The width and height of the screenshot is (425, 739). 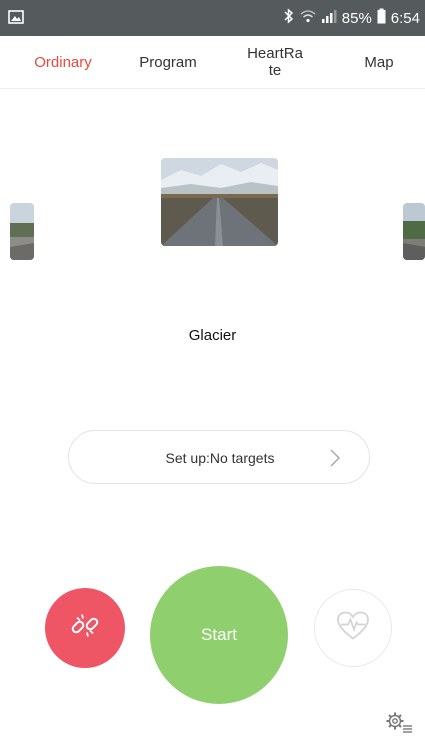 What do you see at coordinates (399, 722) in the screenshot?
I see `settings-button` at bounding box center [399, 722].